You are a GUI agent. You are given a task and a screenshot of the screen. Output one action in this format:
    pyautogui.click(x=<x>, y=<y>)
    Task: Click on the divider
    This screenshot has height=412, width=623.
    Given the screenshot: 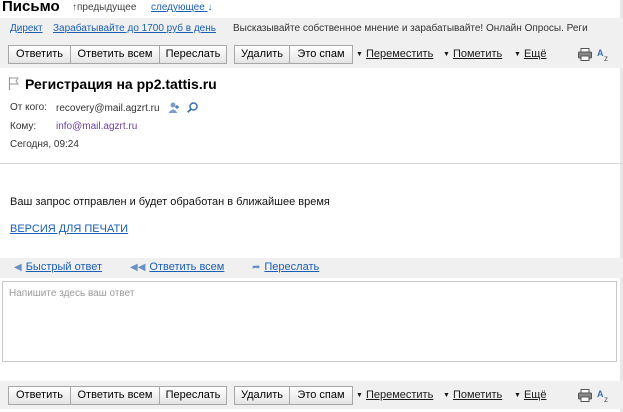 What is the action you would take?
    pyautogui.click(x=311, y=163)
    